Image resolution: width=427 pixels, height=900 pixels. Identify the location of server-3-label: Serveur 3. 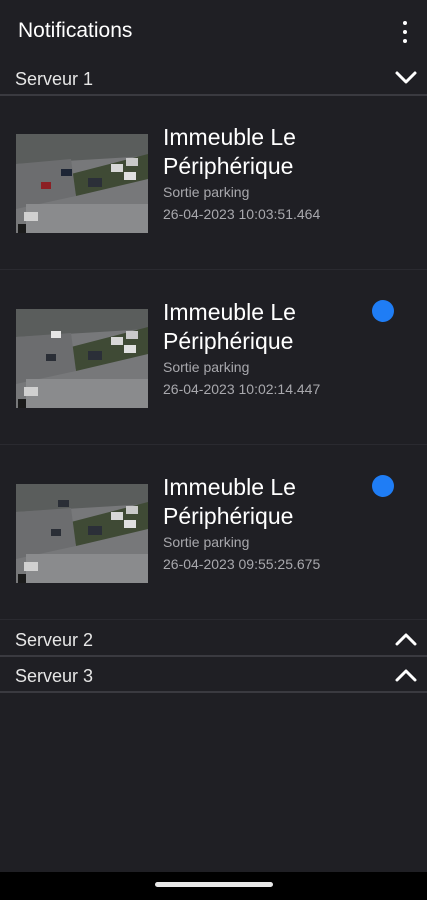
(54, 676).